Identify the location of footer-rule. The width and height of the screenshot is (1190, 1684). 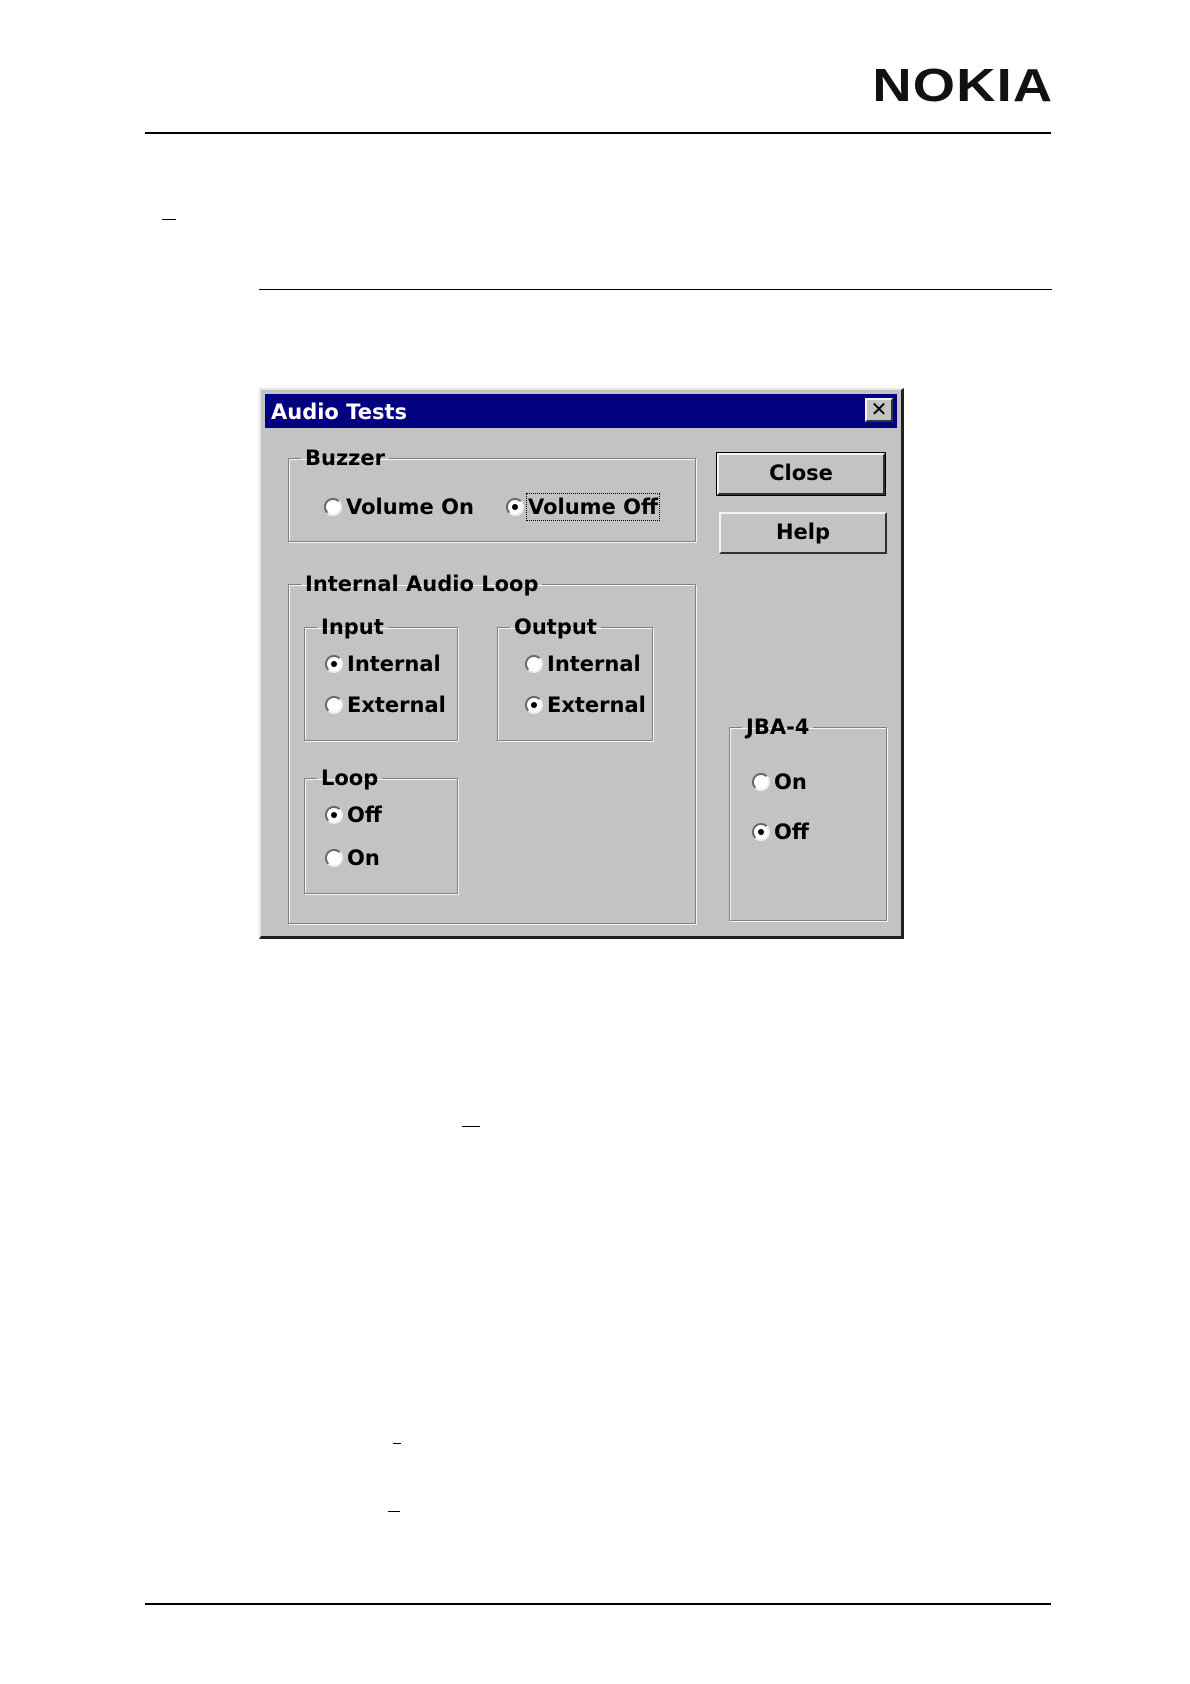
(598, 1604).